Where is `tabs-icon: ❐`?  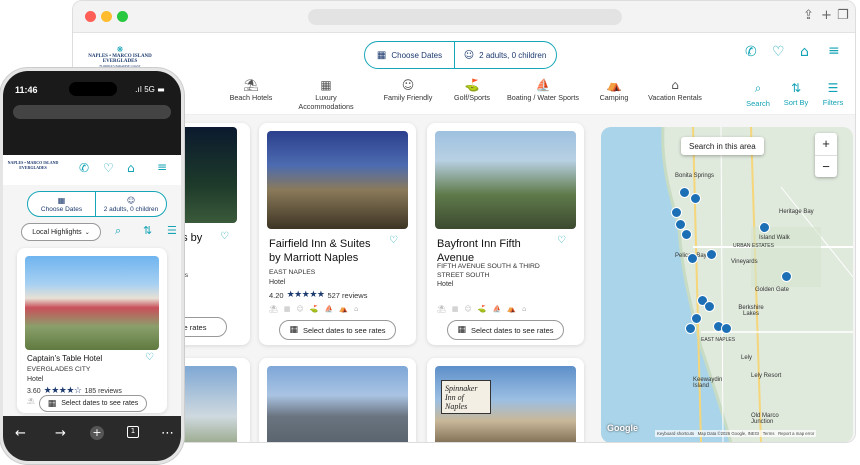 tabs-icon: ❐ is located at coordinates (843, 15).